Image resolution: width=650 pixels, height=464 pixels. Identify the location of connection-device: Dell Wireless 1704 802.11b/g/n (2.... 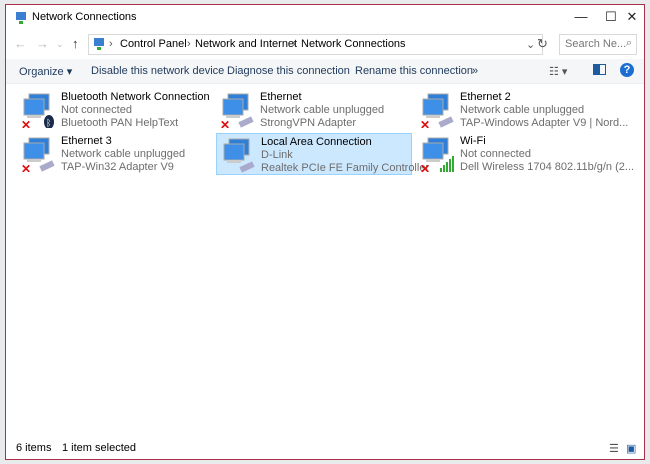
(547, 167).